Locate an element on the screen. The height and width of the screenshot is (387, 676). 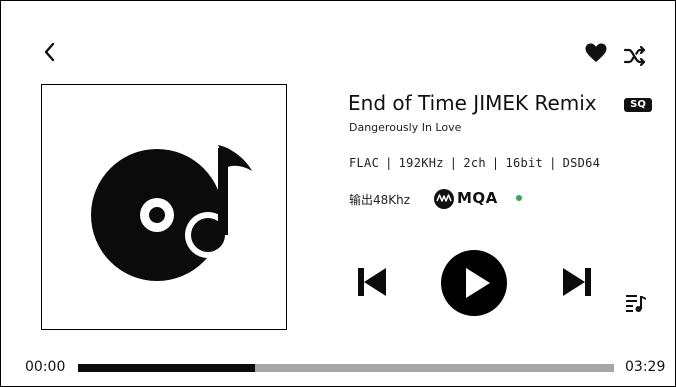
elapsed-time: 00:00 is located at coordinates (45, 367).